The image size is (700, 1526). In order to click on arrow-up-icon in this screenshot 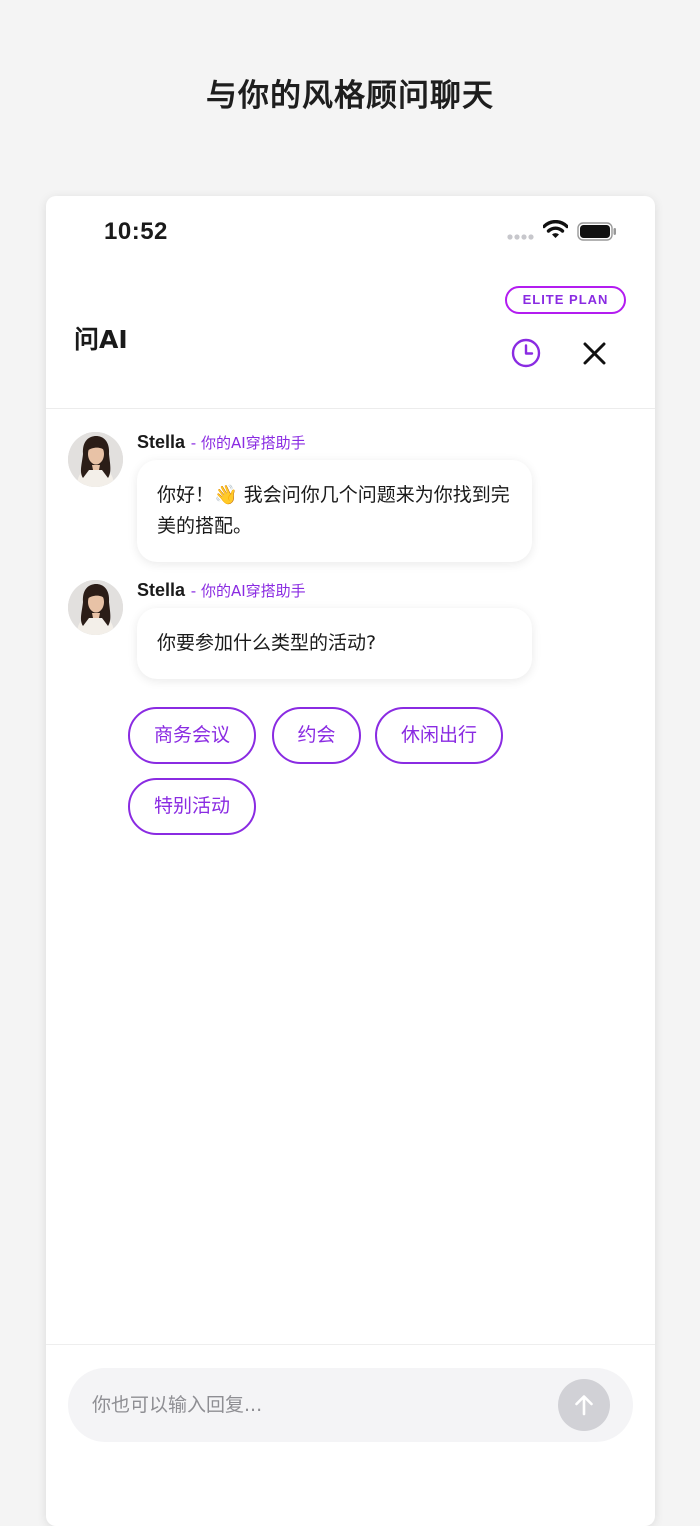, I will do `click(584, 1405)`.